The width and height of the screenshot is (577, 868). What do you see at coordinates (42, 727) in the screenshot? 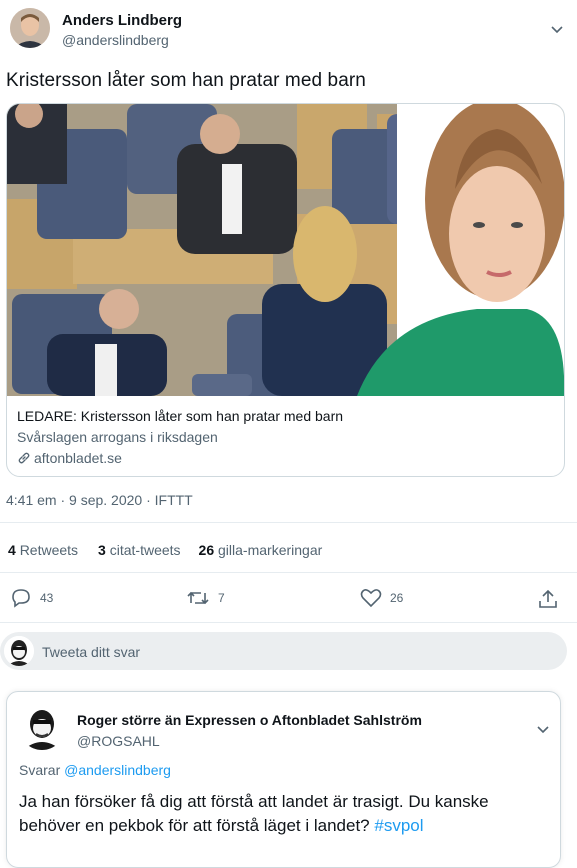
I see `reply-author-avatar` at bounding box center [42, 727].